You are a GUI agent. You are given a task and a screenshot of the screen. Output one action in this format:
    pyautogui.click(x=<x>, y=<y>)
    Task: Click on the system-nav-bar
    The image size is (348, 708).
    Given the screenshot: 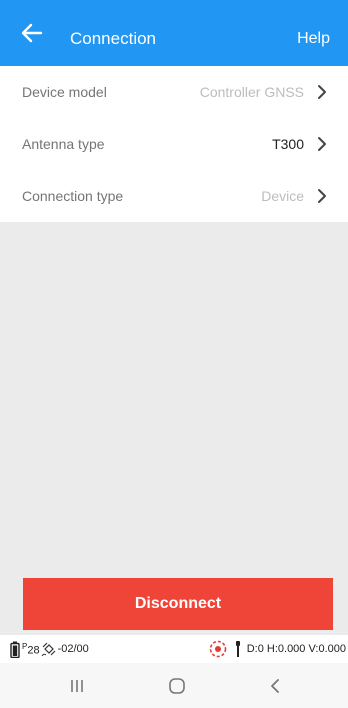 What is the action you would take?
    pyautogui.click(x=174, y=685)
    